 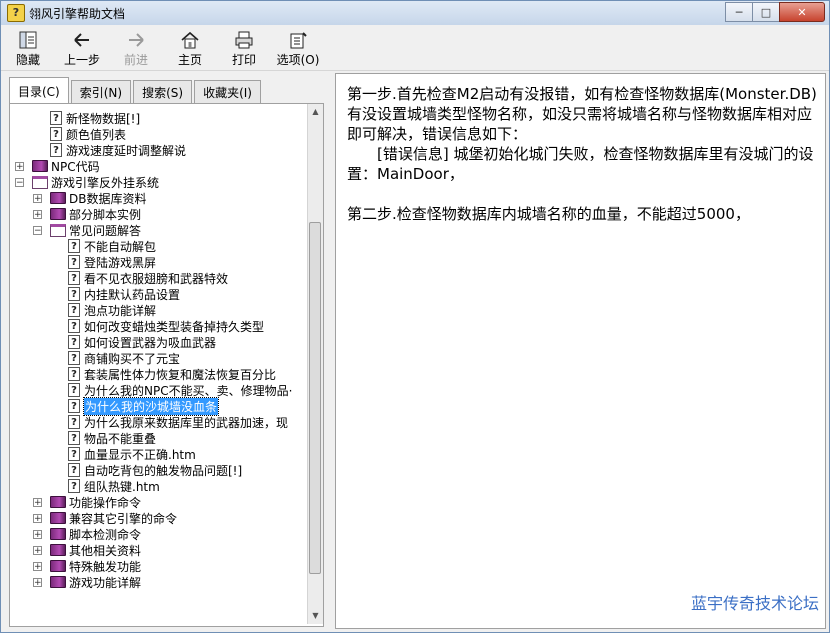 I want to click on tab-contents: 目录(C), so click(x=39, y=90).